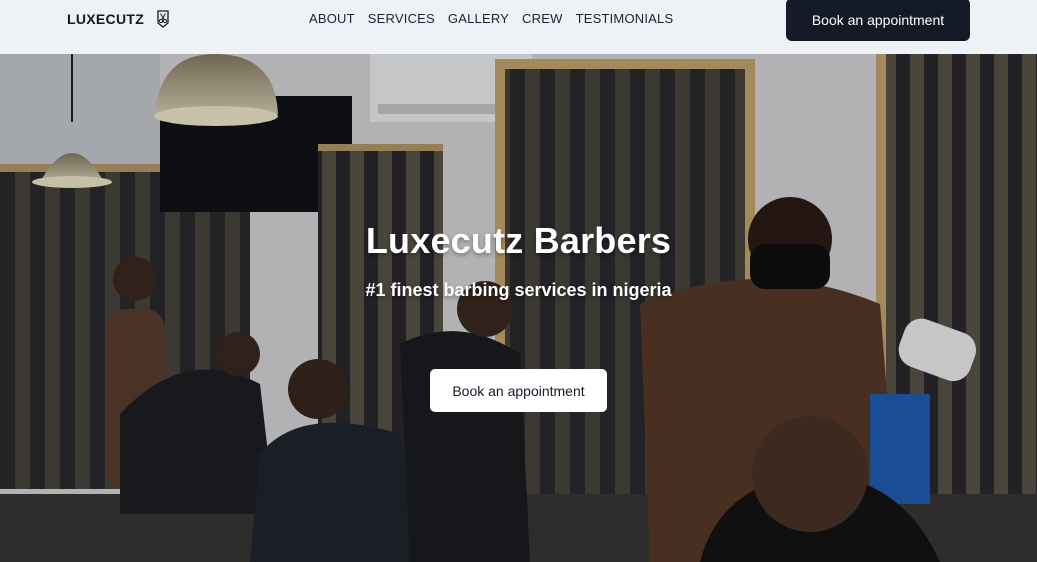  What do you see at coordinates (878, 20) in the screenshot?
I see `book-appointment-button: Book an appointment` at bounding box center [878, 20].